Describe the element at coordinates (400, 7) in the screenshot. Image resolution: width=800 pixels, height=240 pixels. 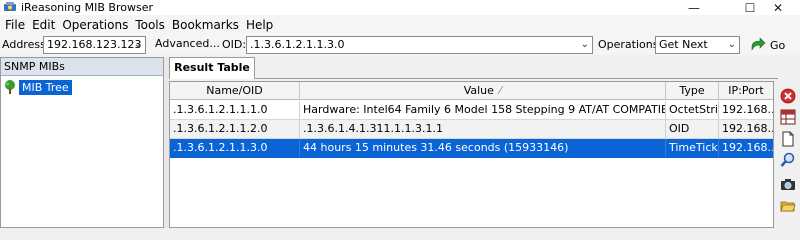
I see `title-bar: iReasoning MIB Browser — ☐ ✕` at that location.